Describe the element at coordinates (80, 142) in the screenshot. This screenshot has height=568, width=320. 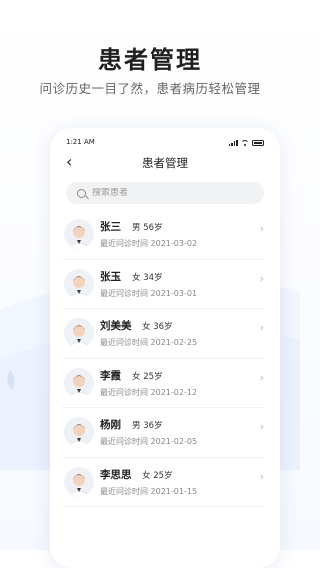
I see `status-time: 1:21 AM` at that location.